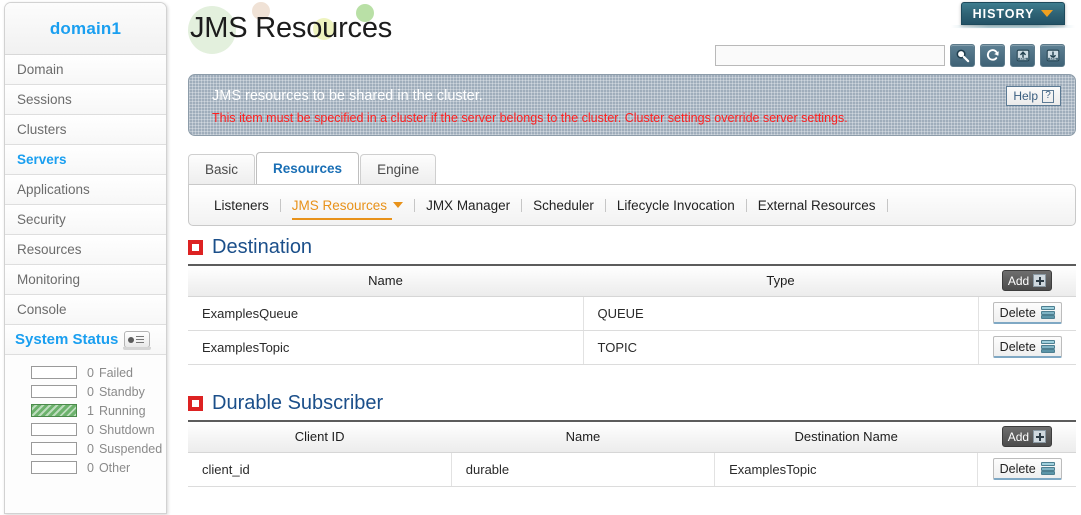 This screenshot has height=515, width=1081. I want to click on history-label: HISTORY, so click(1003, 13).